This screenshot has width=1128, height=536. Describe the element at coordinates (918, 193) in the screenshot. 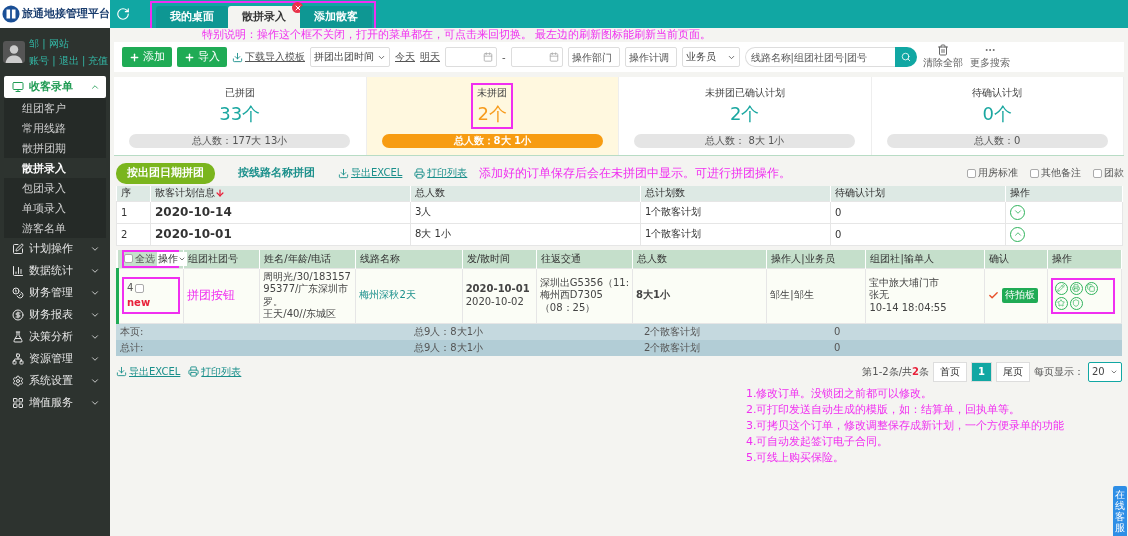

I see `column-header: 待确认计划` at that location.